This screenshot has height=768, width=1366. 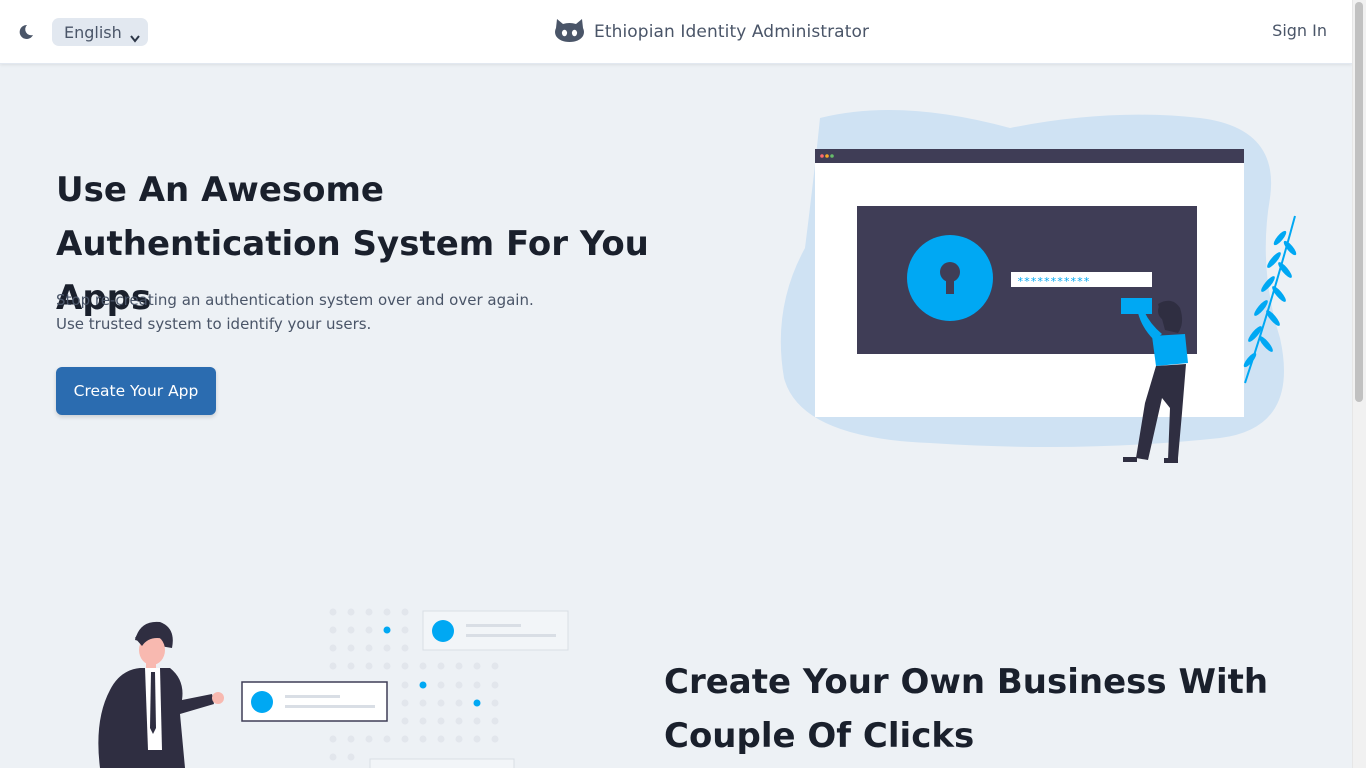 I want to click on language-selected: English, so click(x=93, y=32).